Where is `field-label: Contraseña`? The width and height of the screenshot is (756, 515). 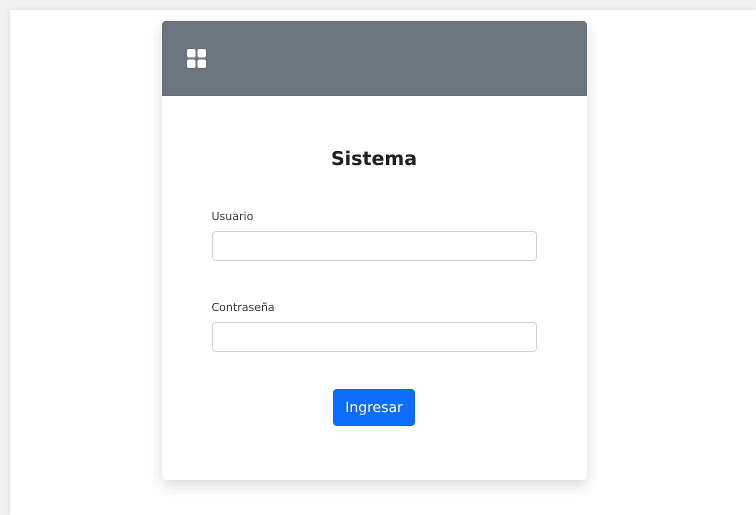
field-label: Contraseña is located at coordinates (243, 307).